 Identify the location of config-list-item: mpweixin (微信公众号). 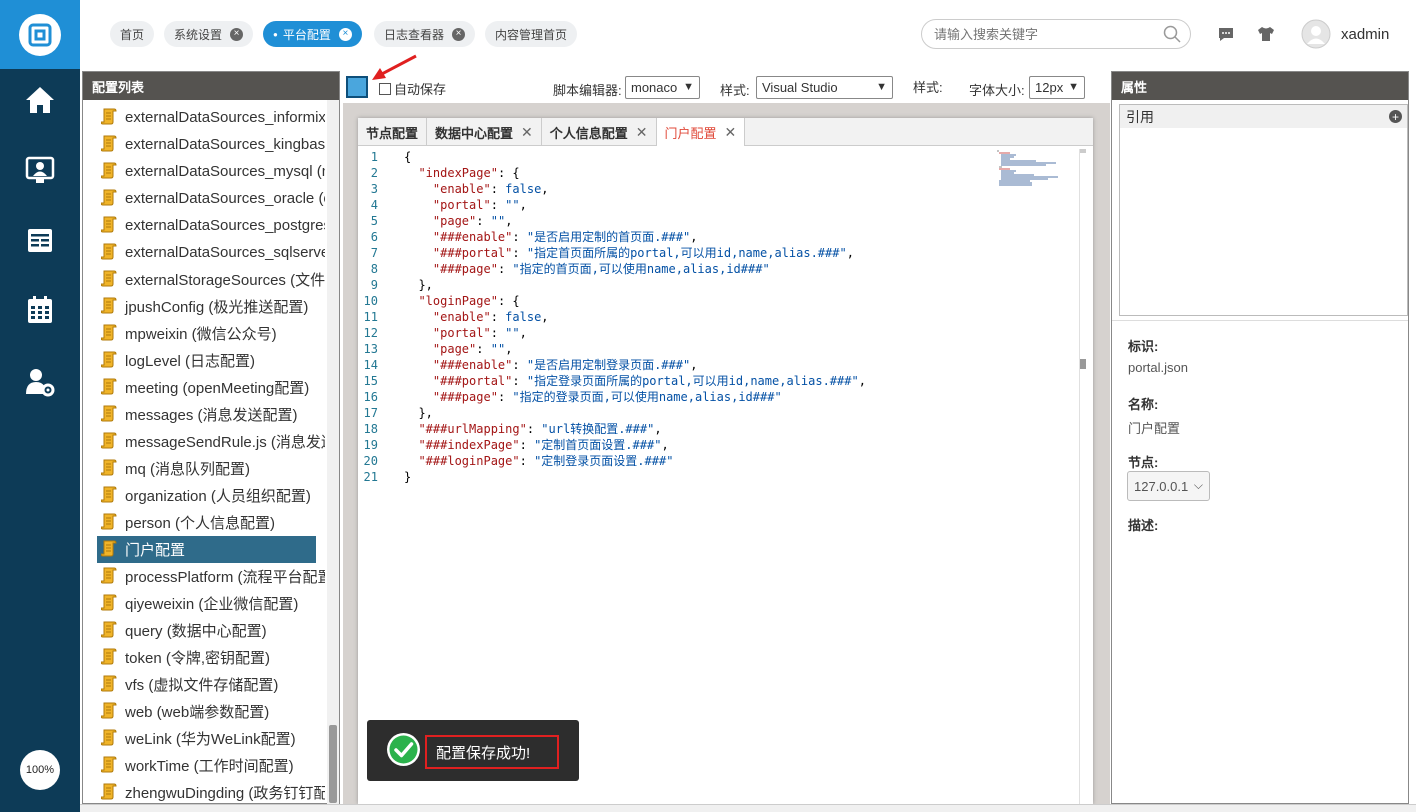
(206, 333).